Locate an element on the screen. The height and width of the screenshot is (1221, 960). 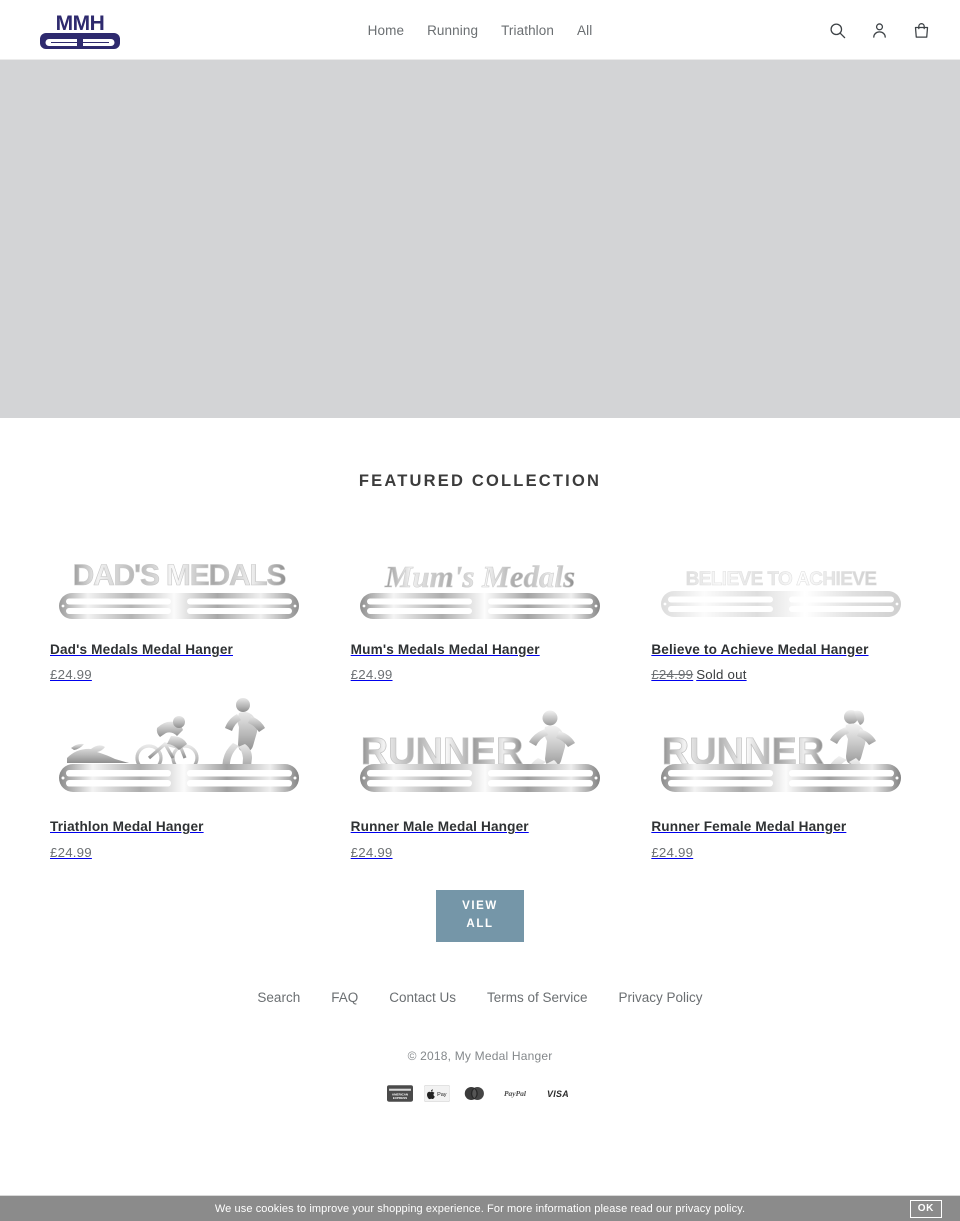
visa-icon: VISA is located at coordinates (558, 1093).